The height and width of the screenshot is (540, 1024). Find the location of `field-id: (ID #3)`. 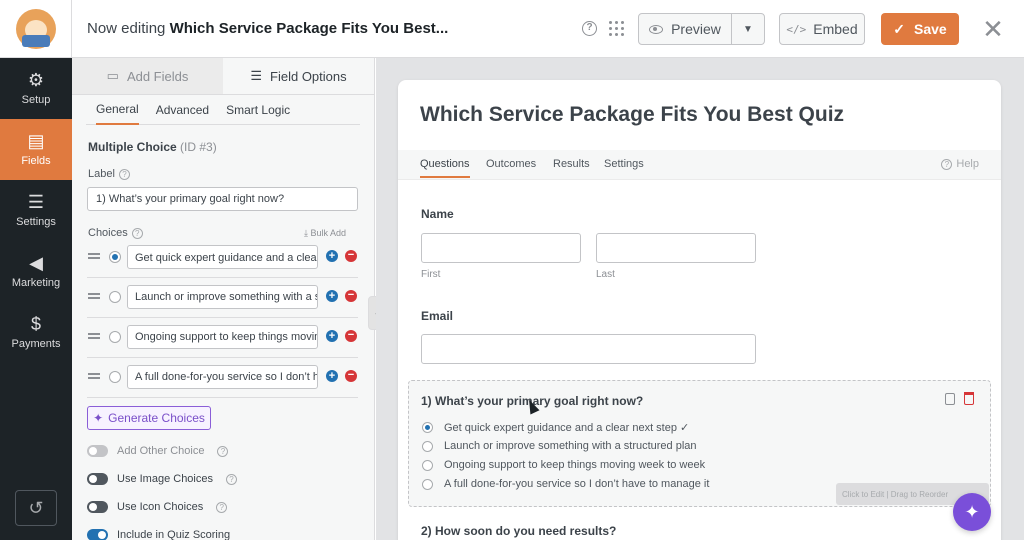

field-id: (ID #3) is located at coordinates (198, 147).